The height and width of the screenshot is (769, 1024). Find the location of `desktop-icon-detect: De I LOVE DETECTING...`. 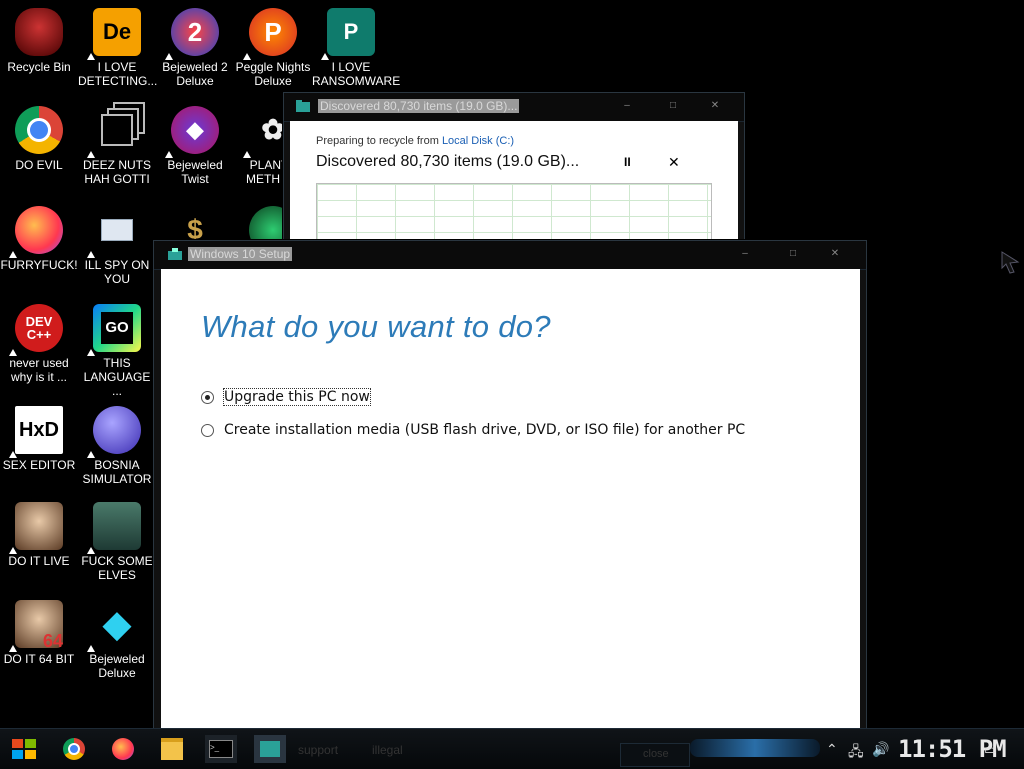

desktop-icon-detect: De I LOVE DETECTING... is located at coordinates (117, 48).